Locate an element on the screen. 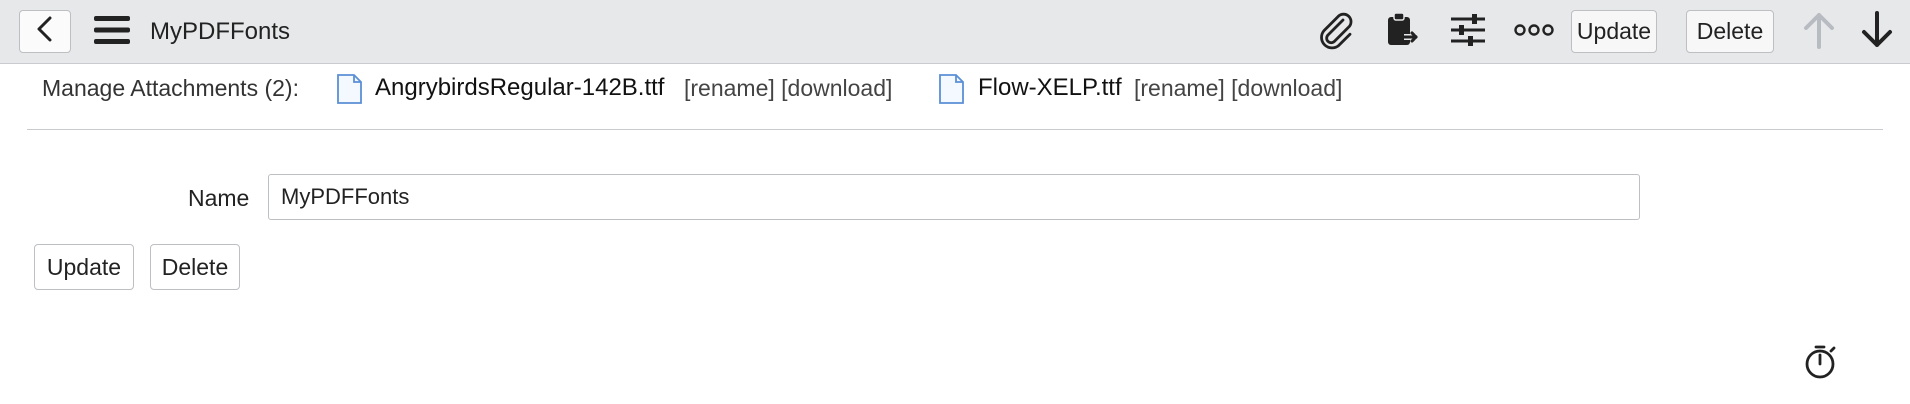  hamburger-menu-icon is located at coordinates (112, 32).